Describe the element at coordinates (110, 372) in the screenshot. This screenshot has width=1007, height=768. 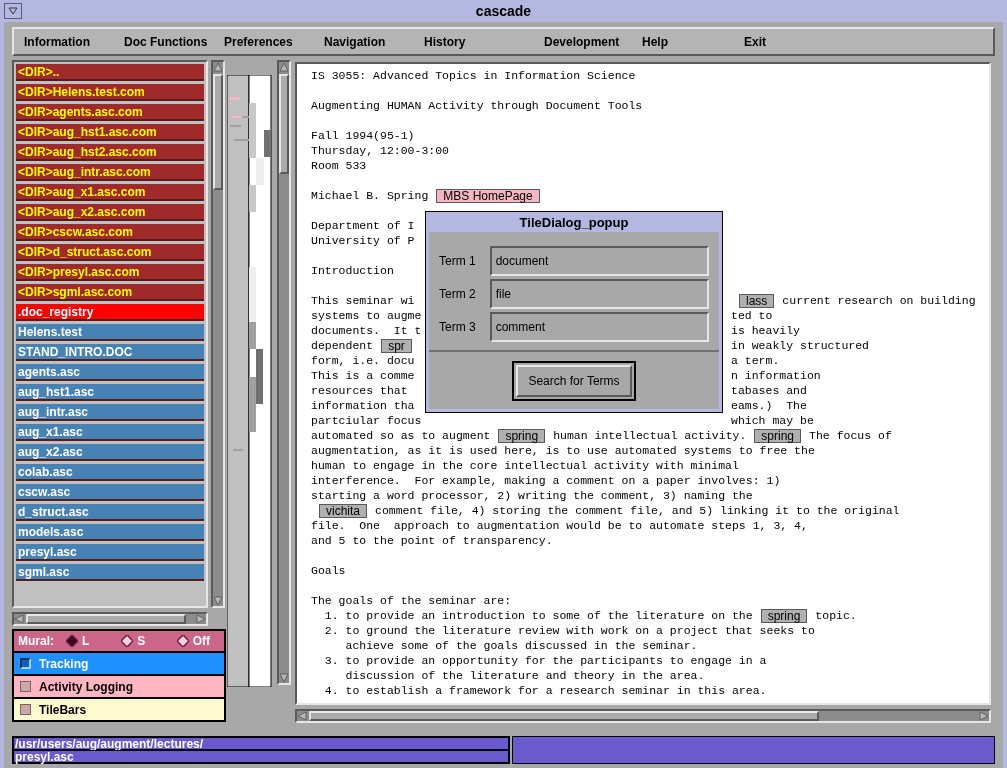
I see `file-list-item: agents.asc` at that location.